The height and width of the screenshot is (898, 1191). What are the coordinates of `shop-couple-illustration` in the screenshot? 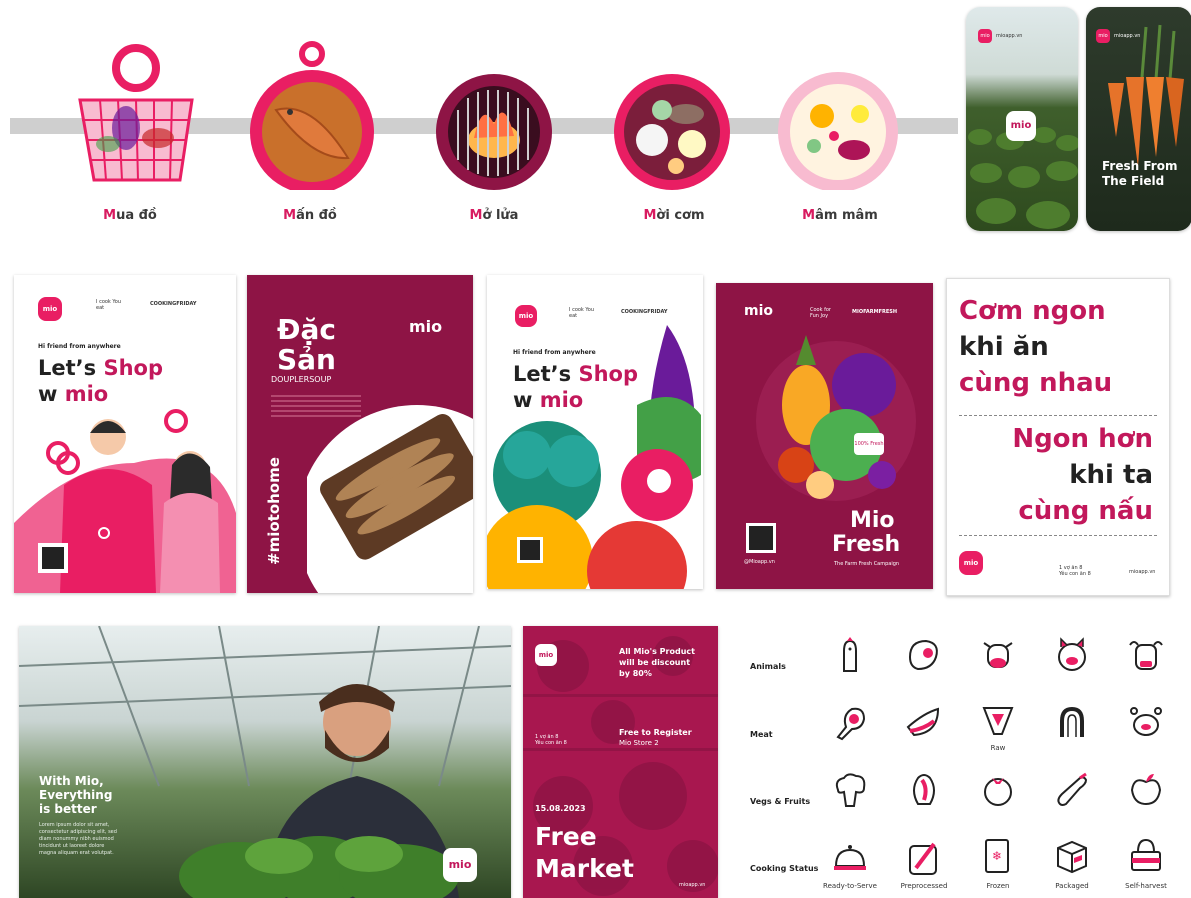 It's located at (125, 501).